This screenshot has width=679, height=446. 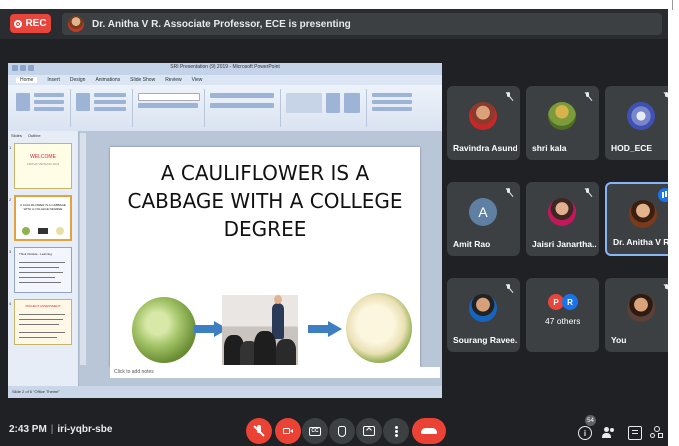 What do you see at coordinates (49, 95) in the screenshot?
I see `cut-icon` at bounding box center [49, 95].